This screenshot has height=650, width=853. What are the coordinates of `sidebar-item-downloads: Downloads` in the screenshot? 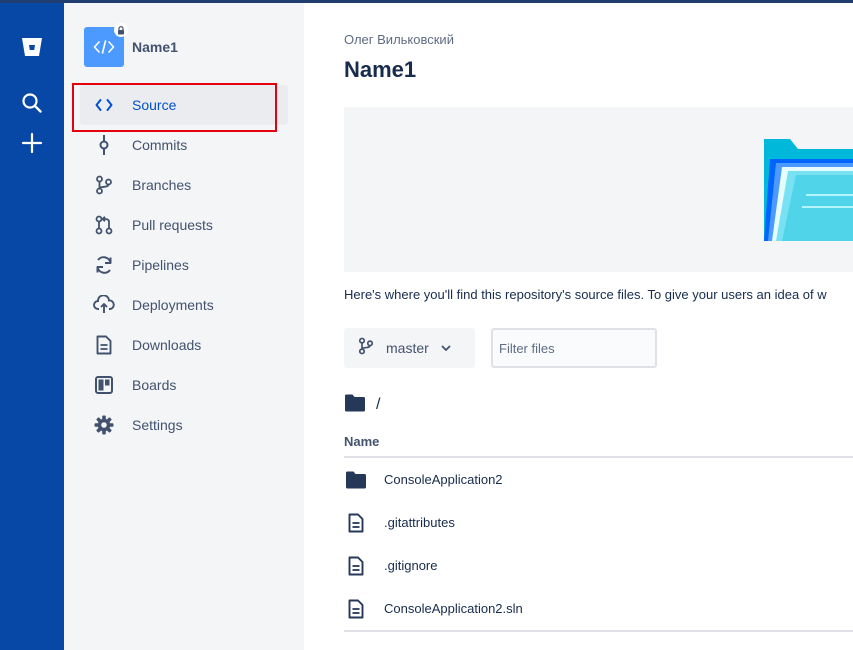 It's located at (184, 345).